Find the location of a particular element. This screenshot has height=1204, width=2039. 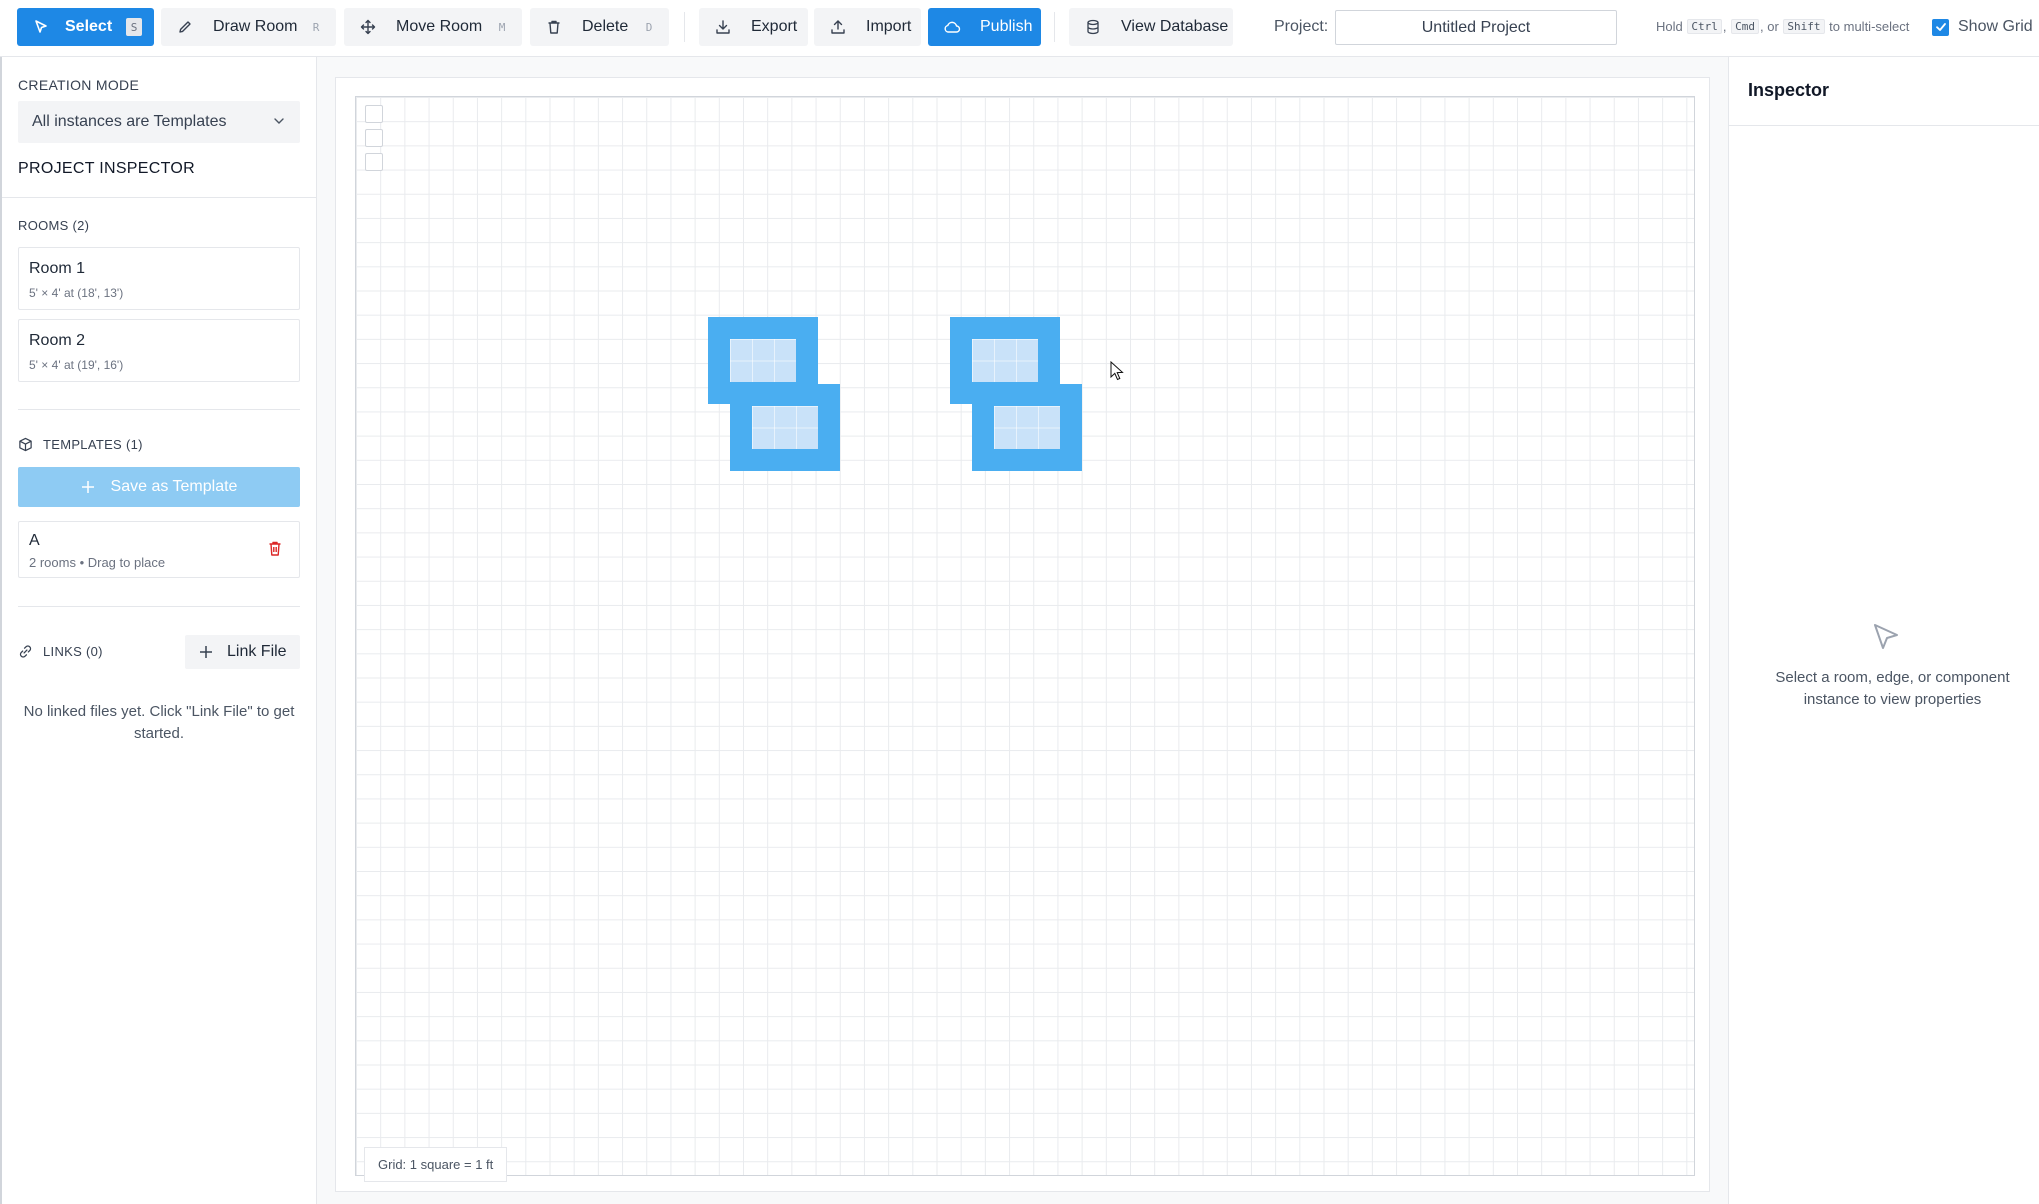

room-name: Room 2 is located at coordinates (57, 340).